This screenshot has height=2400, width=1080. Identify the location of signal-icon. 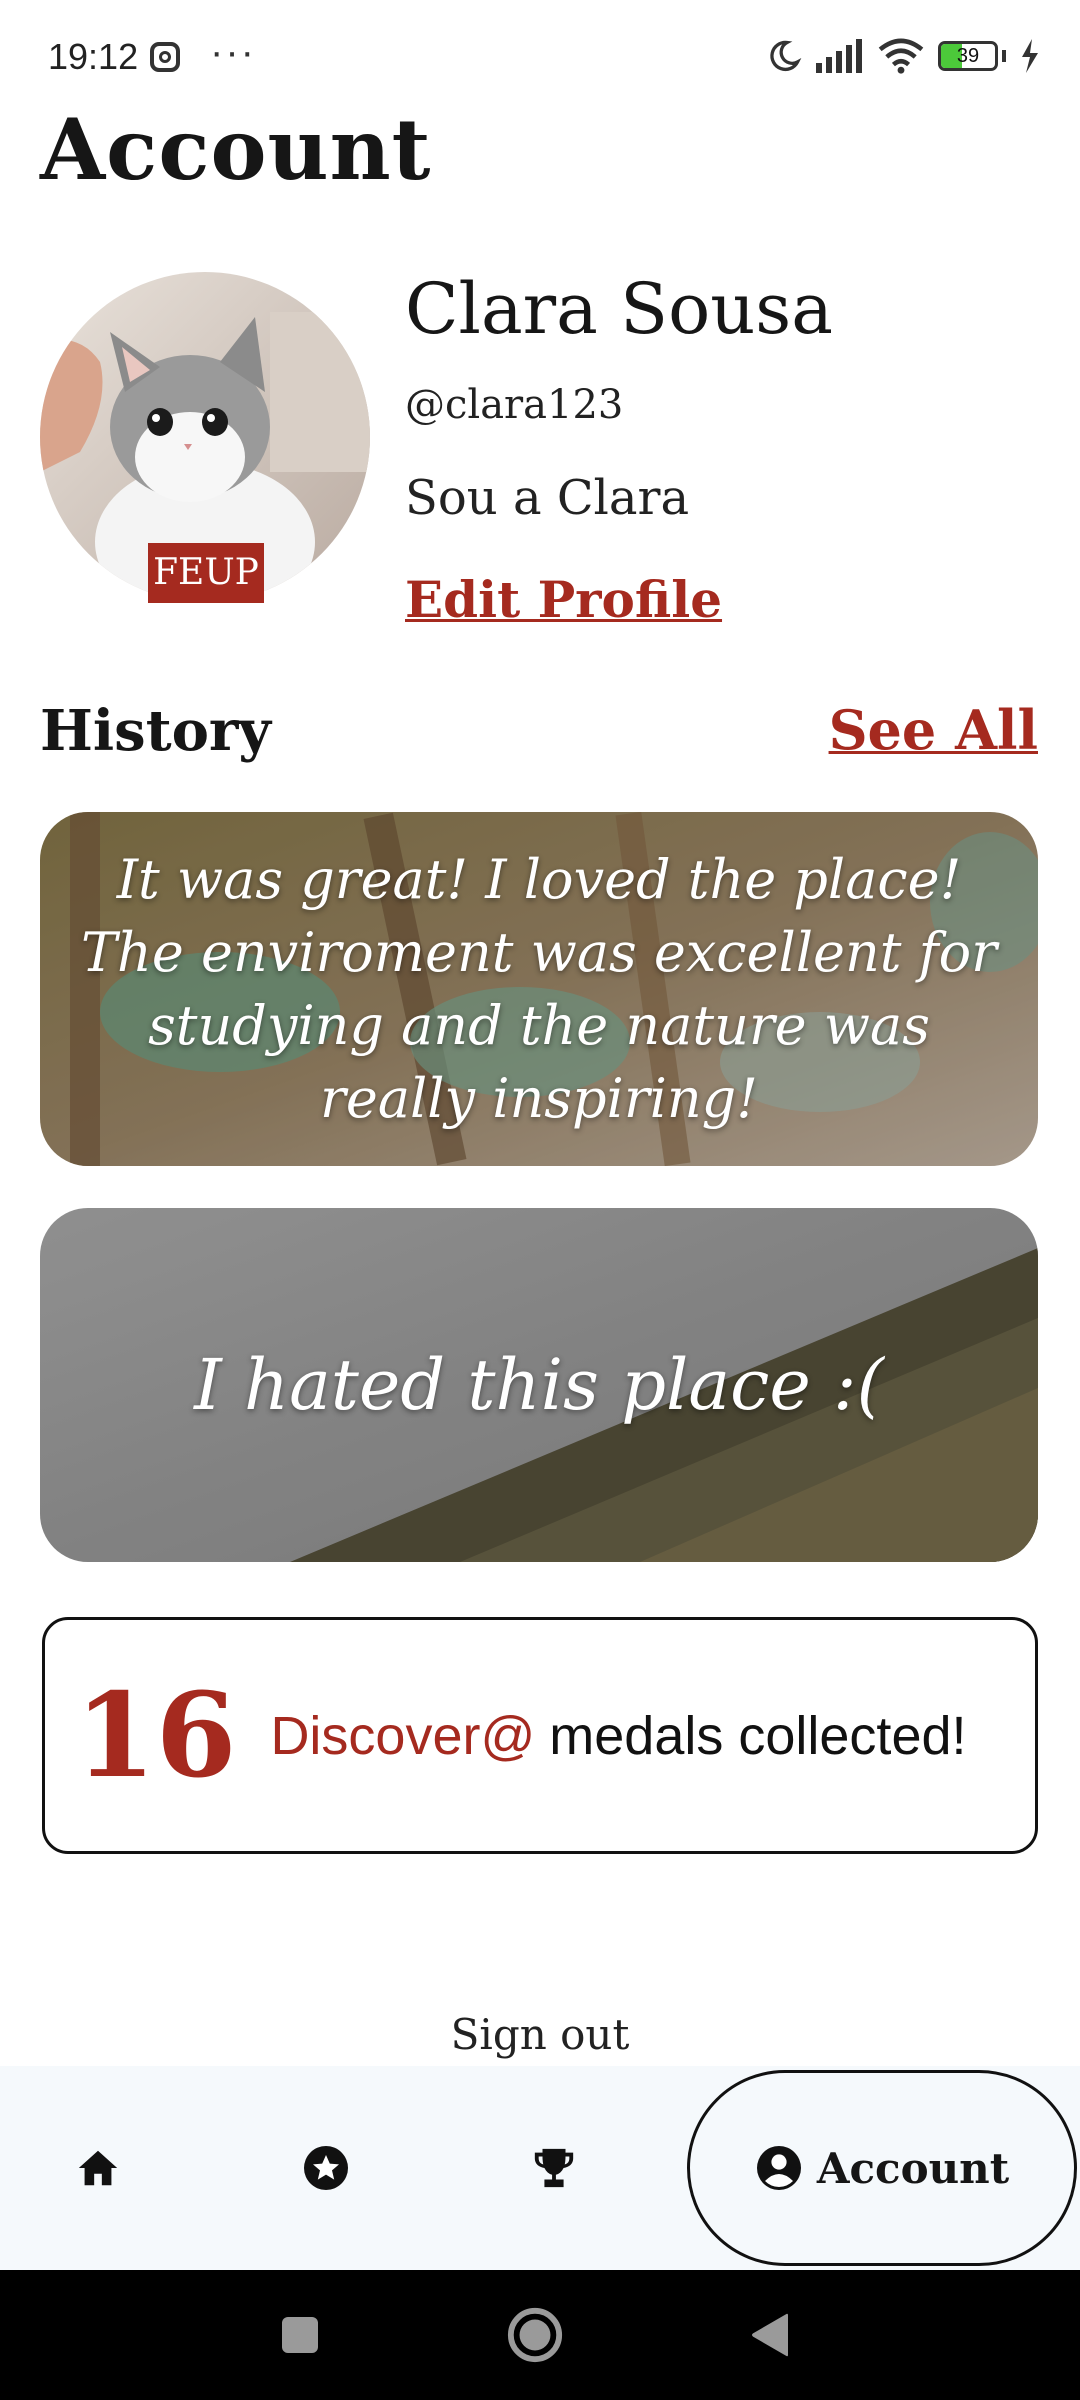
(839, 56).